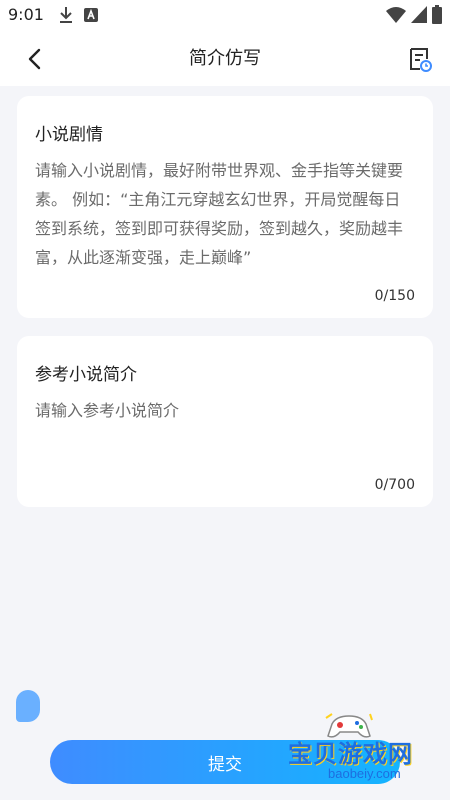  Describe the element at coordinates (225, 436) in the screenshot. I see `reference-input` at that location.